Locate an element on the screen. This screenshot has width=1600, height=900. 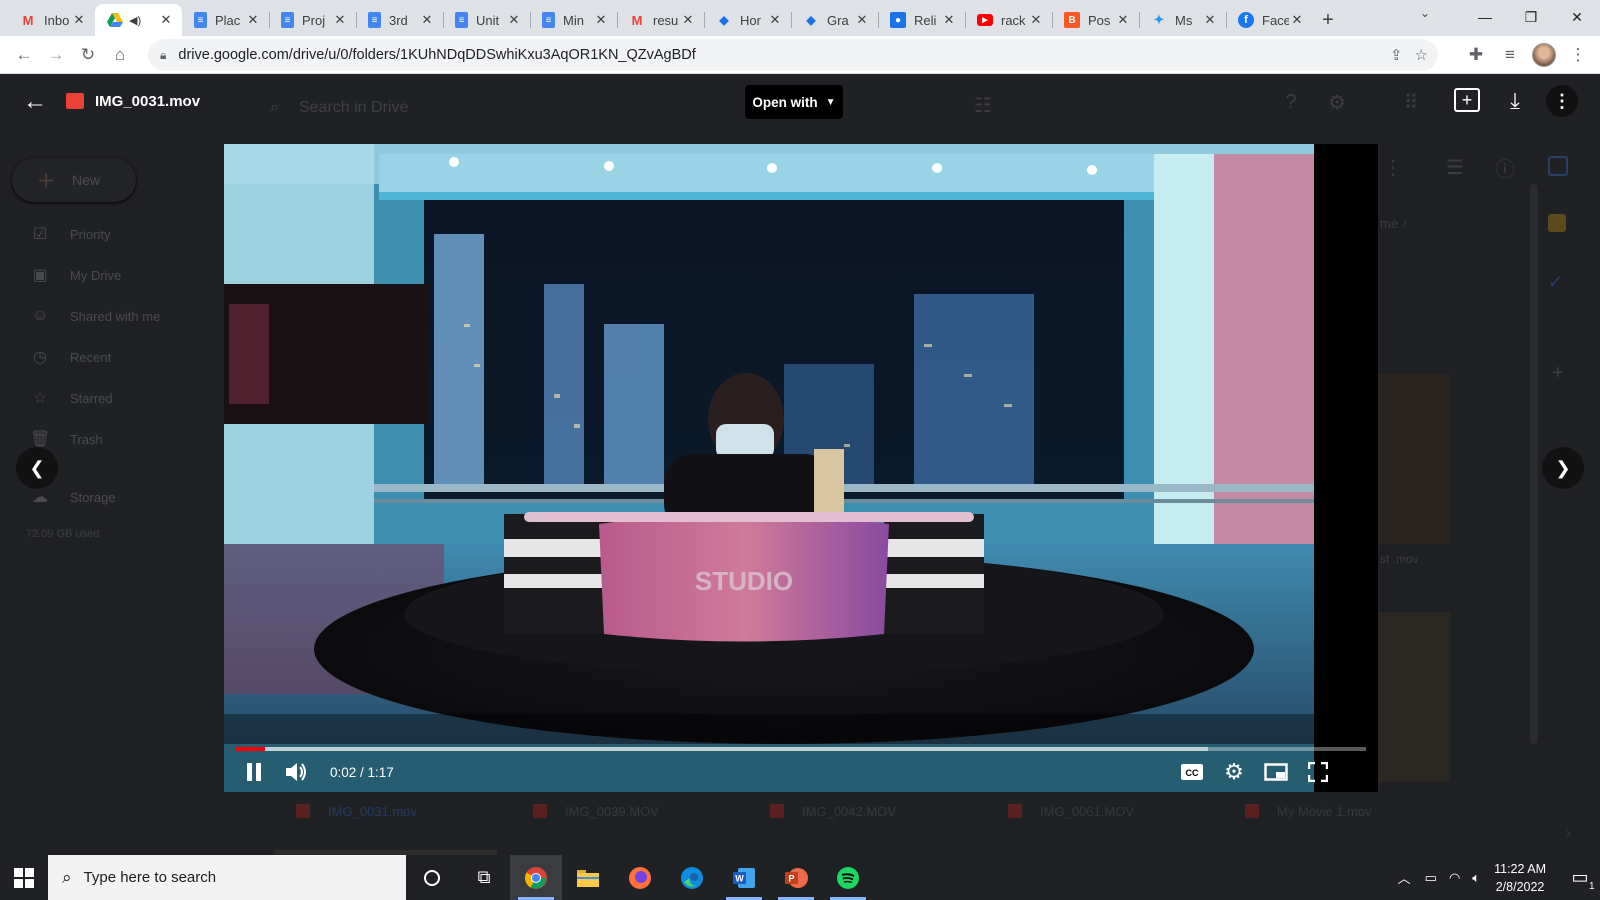
file-item: IMG_0031.mov is located at coordinates (356, 811).